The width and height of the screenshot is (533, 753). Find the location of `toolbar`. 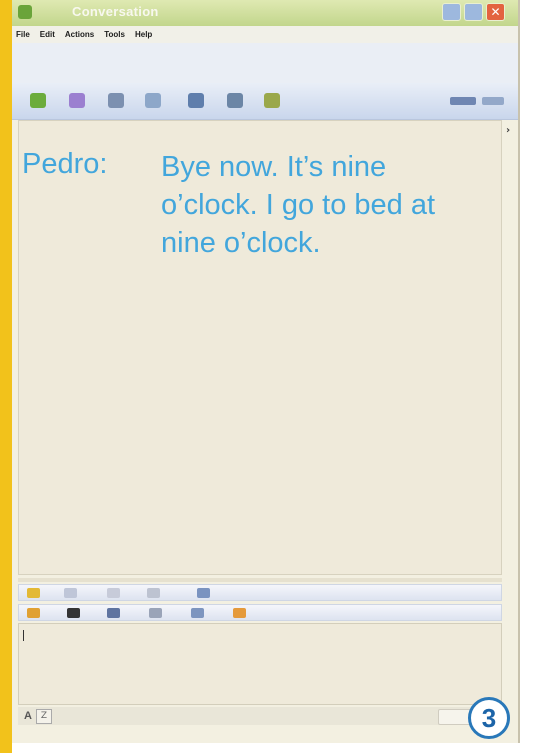

toolbar is located at coordinates (265, 101).